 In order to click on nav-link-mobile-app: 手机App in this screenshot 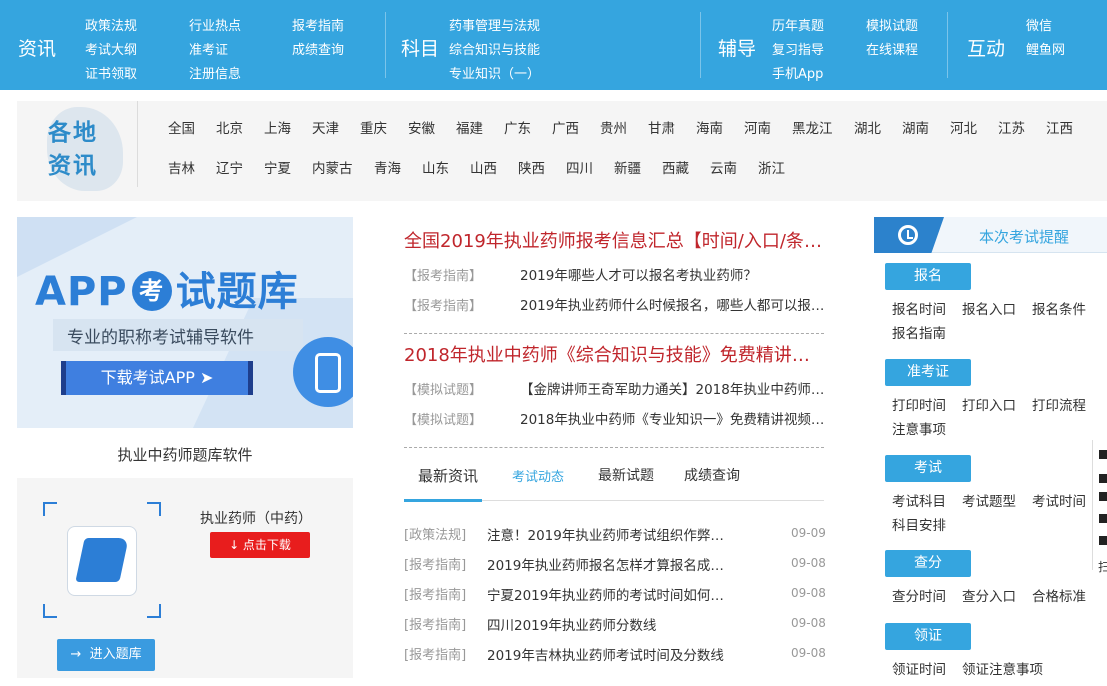, I will do `click(797, 72)`.